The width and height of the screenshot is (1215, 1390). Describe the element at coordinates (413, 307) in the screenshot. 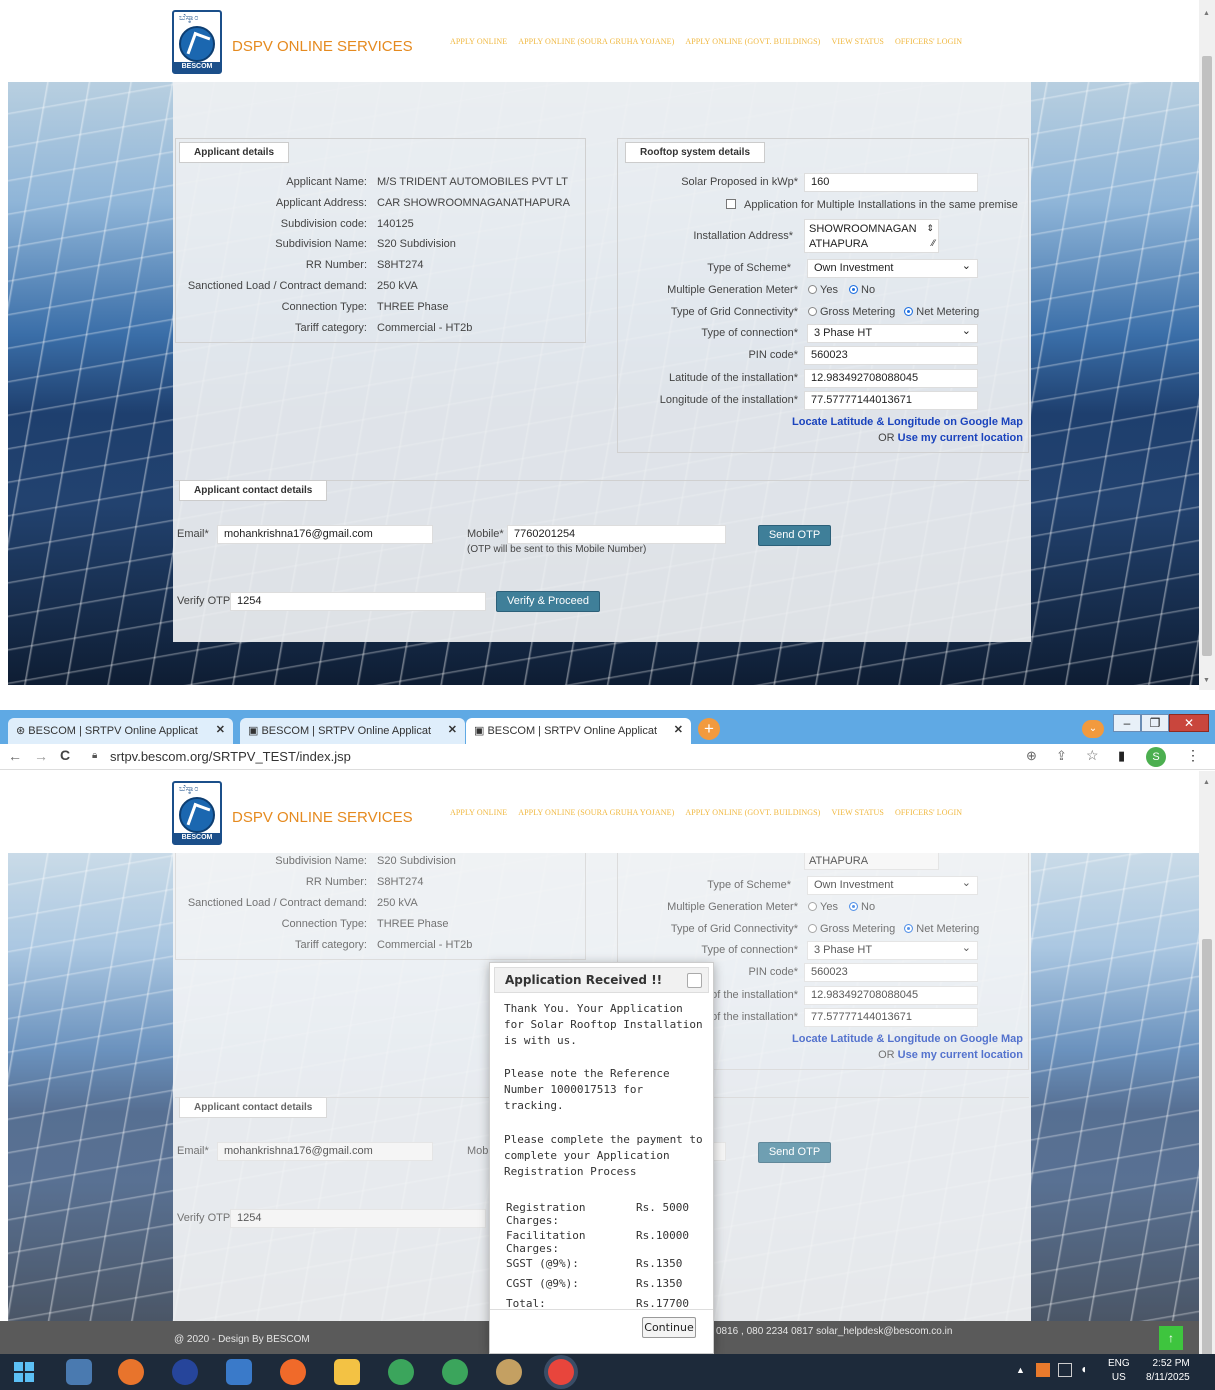

I see `connection-type-value: THREE Phase` at that location.